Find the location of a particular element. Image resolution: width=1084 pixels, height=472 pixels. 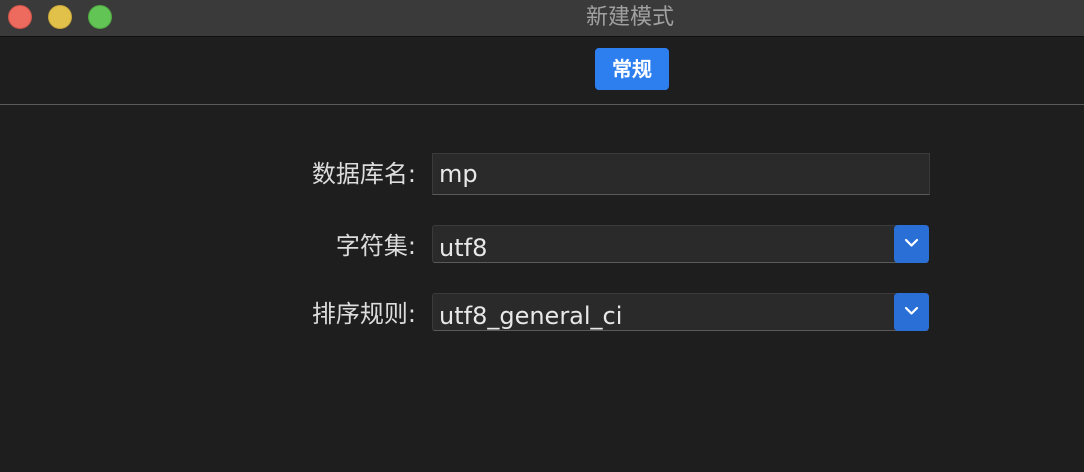

collation-select: utf8_general_ci is located at coordinates (680, 312).